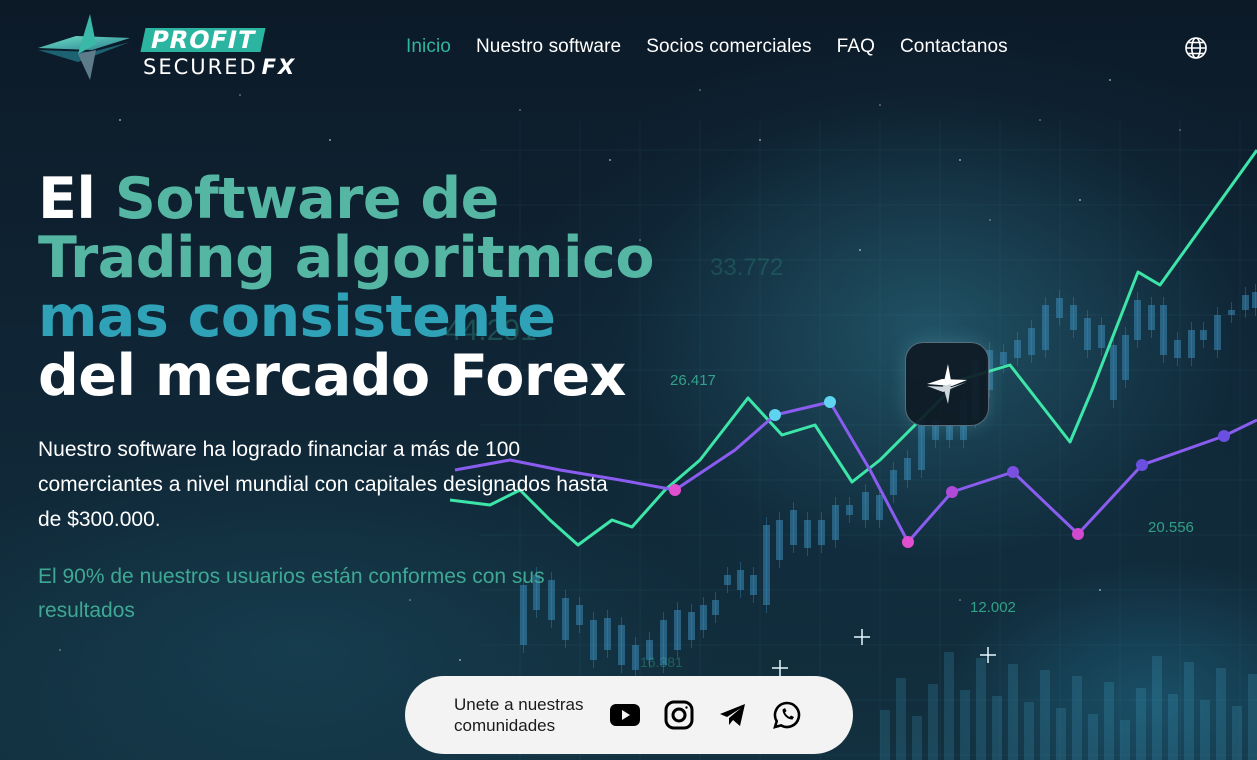 The width and height of the screenshot is (1257, 760). I want to click on badge-logo-icon, so click(947, 384).